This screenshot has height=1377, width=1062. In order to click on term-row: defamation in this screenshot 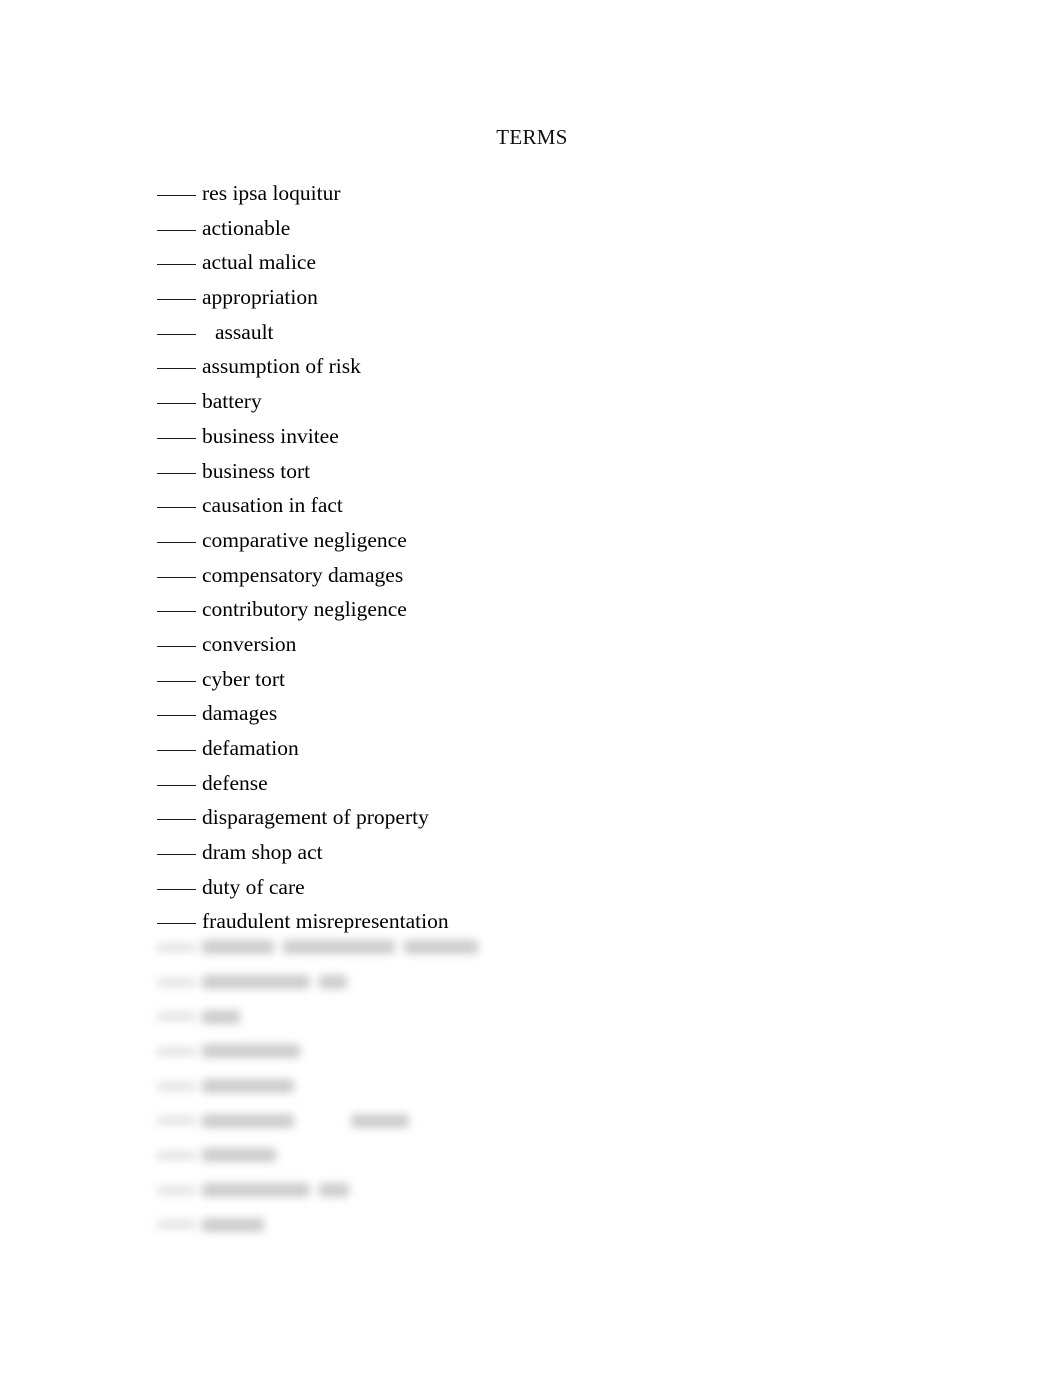, I will do `click(557, 748)`.